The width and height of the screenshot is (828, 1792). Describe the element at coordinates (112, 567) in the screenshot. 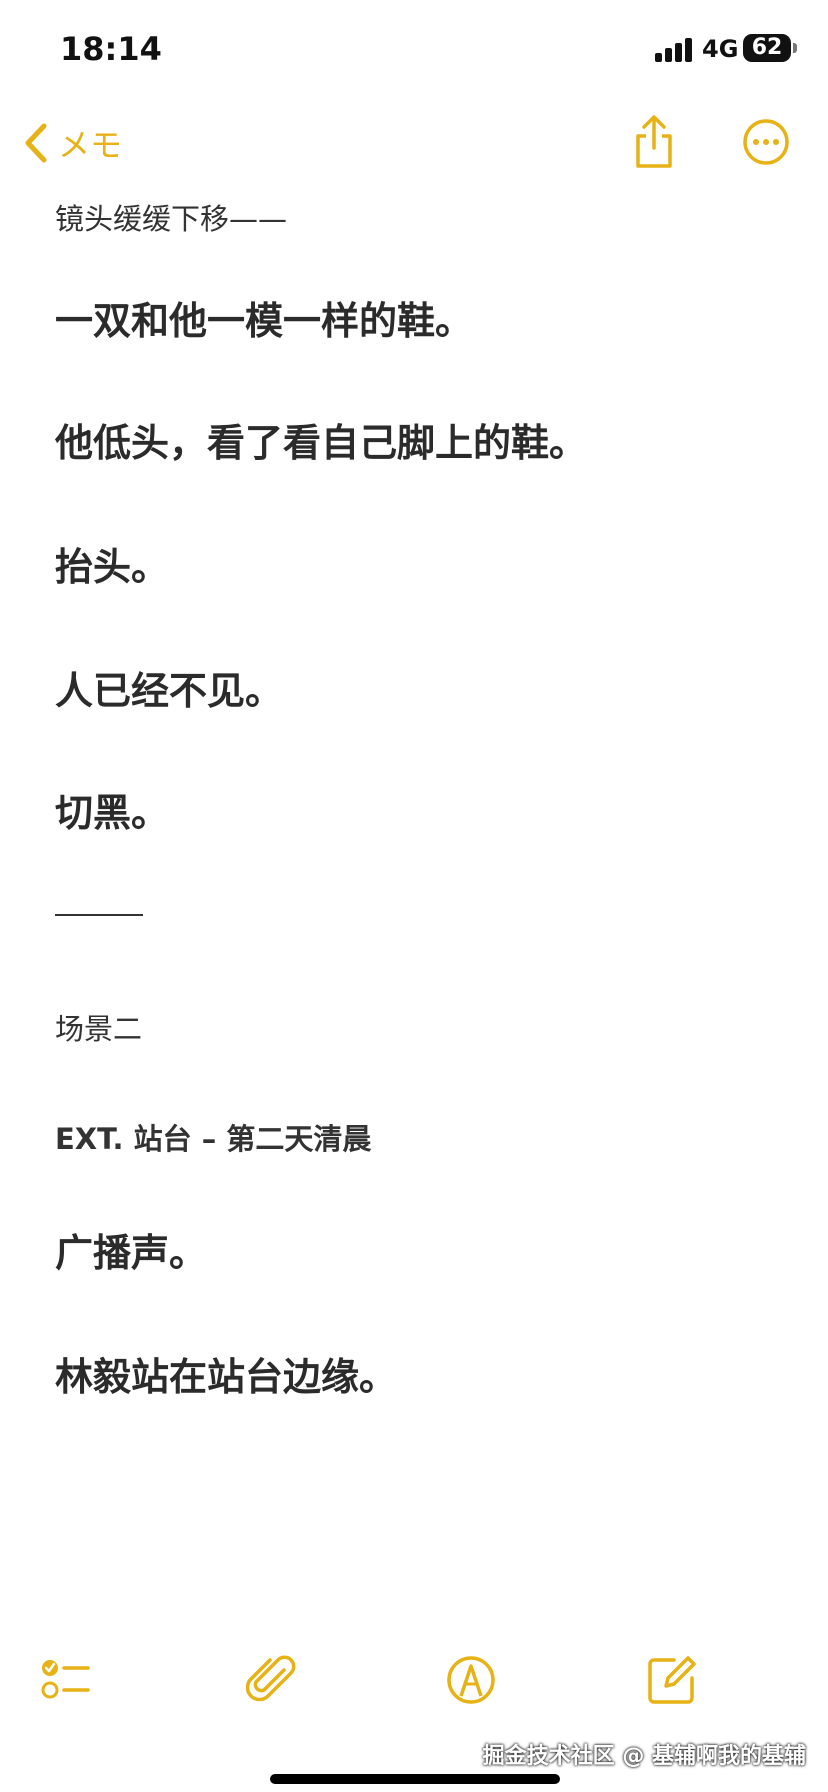

I see `note-line: 抬头。` at that location.